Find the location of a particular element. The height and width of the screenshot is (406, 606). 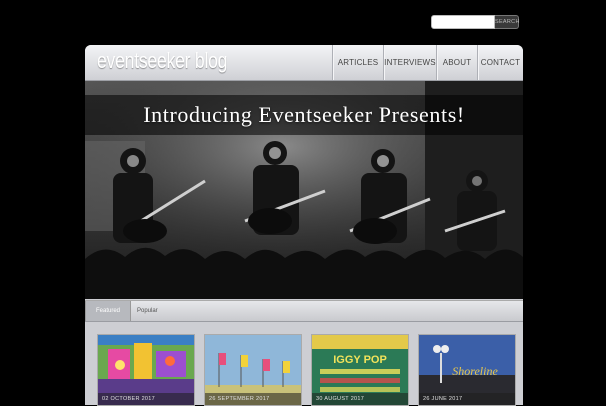

poster-headline: IGGY POP is located at coordinates (360, 360).